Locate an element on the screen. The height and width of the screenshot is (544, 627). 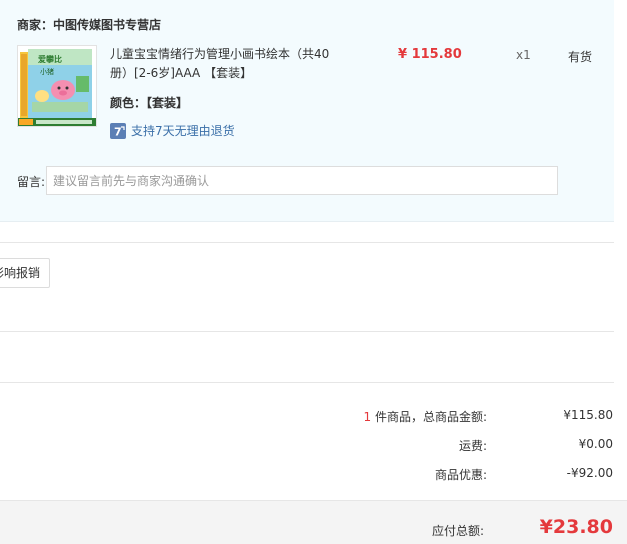
return-policy: 7 支持7天无理由退货 is located at coordinates (172, 130).